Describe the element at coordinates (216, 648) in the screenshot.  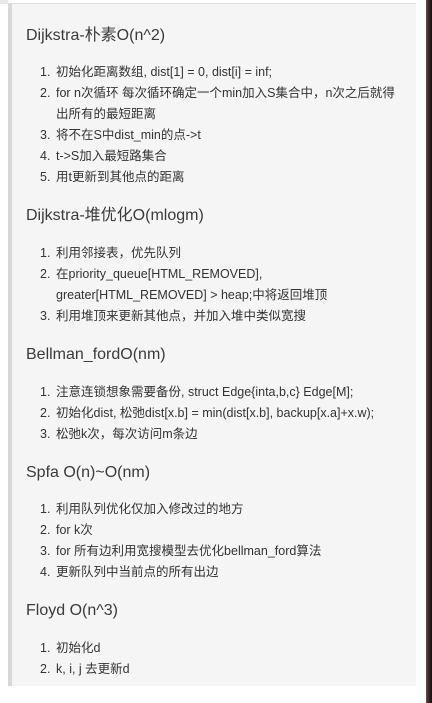
I see `list-item: 1. 初始化d` at that location.